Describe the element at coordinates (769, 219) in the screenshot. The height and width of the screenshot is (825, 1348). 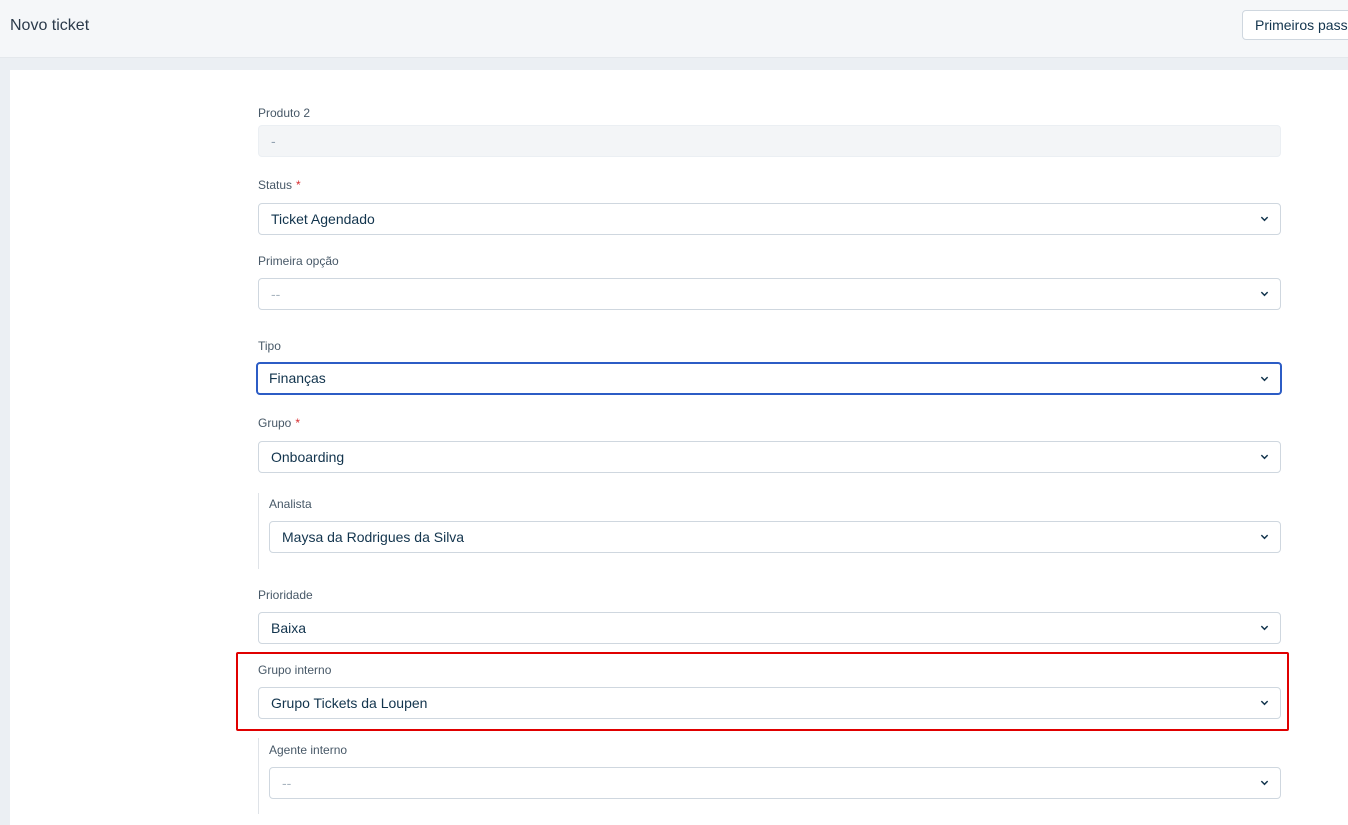
I see `status-select: Ticket Agendado` at that location.